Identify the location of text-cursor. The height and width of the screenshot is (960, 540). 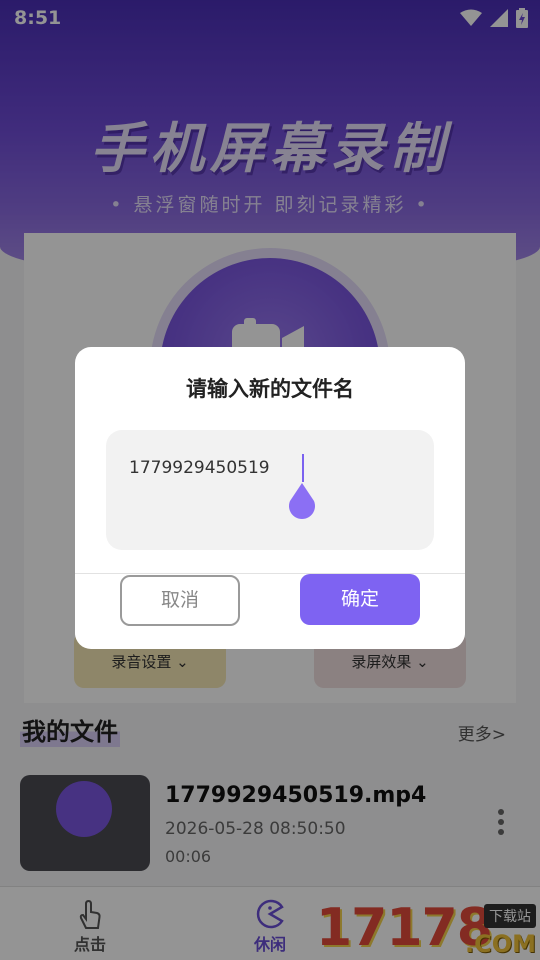
(303, 468).